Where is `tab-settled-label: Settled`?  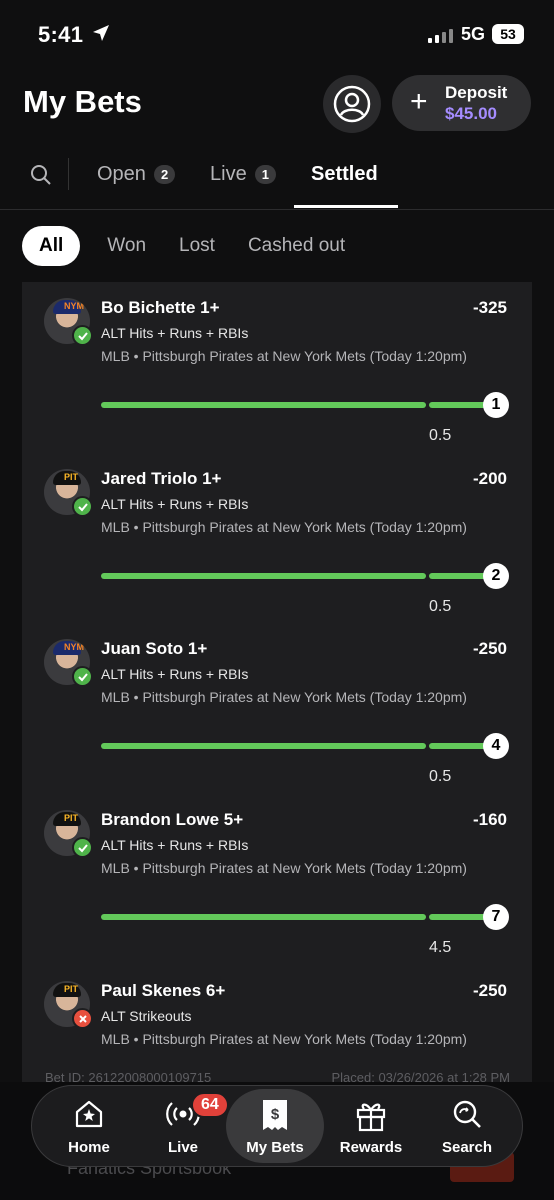 tab-settled-label: Settled is located at coordinates (344, 174).